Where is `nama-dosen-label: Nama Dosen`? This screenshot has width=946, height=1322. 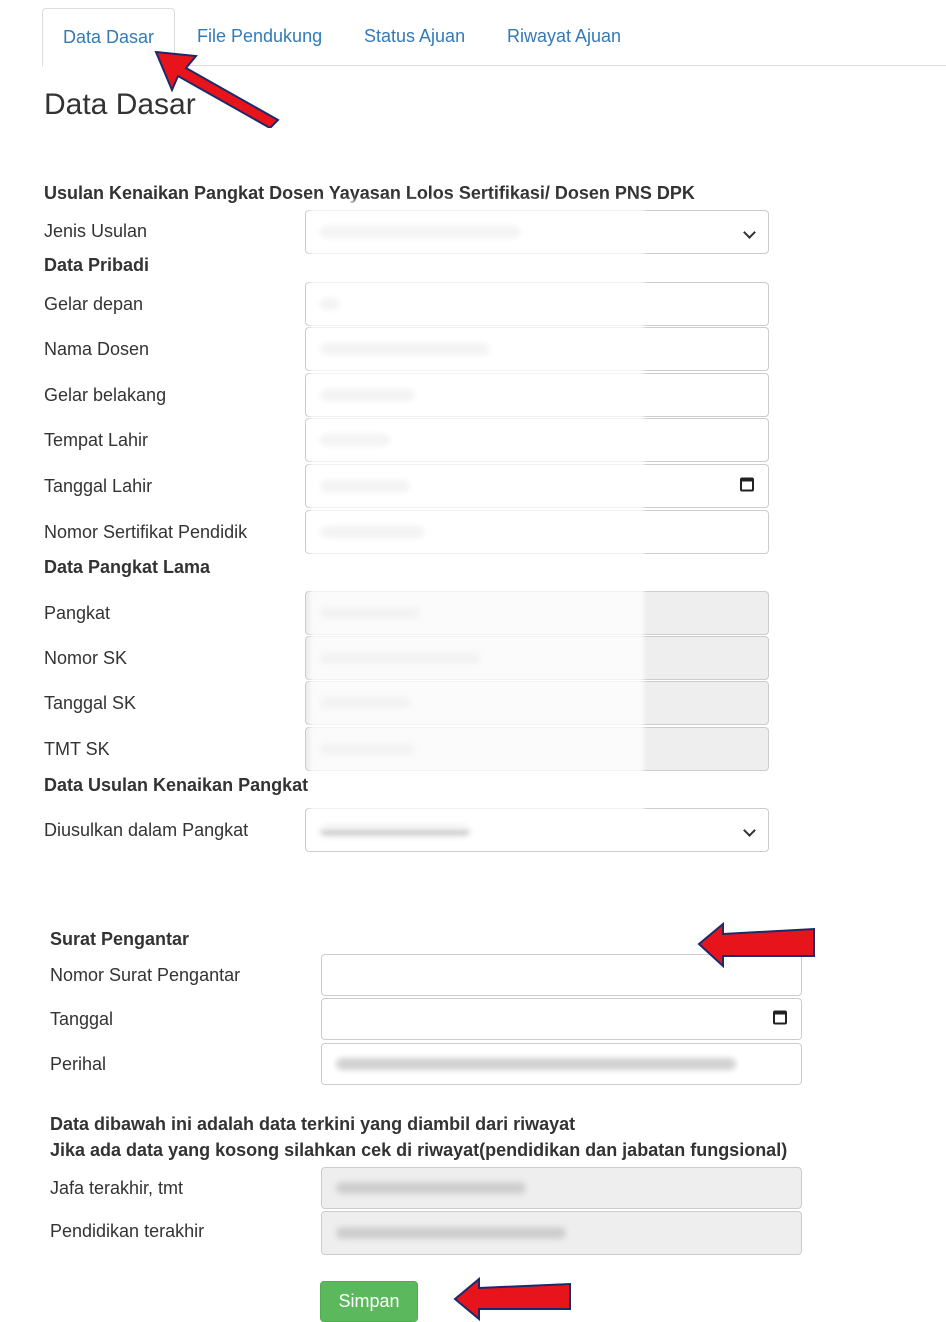
nama-dosen-label: Nama Dosen is located at coordinates (97, 349).